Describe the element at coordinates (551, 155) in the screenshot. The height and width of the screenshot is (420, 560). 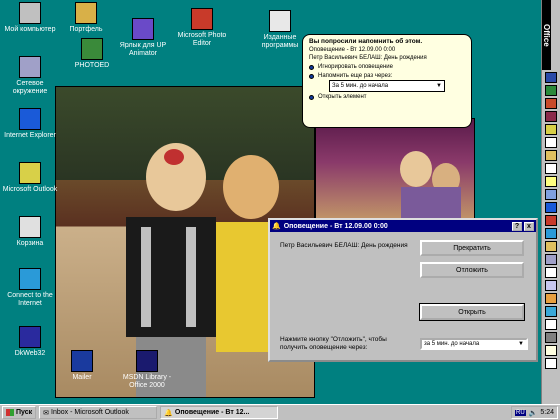
I see `contacts-icon` at that location.